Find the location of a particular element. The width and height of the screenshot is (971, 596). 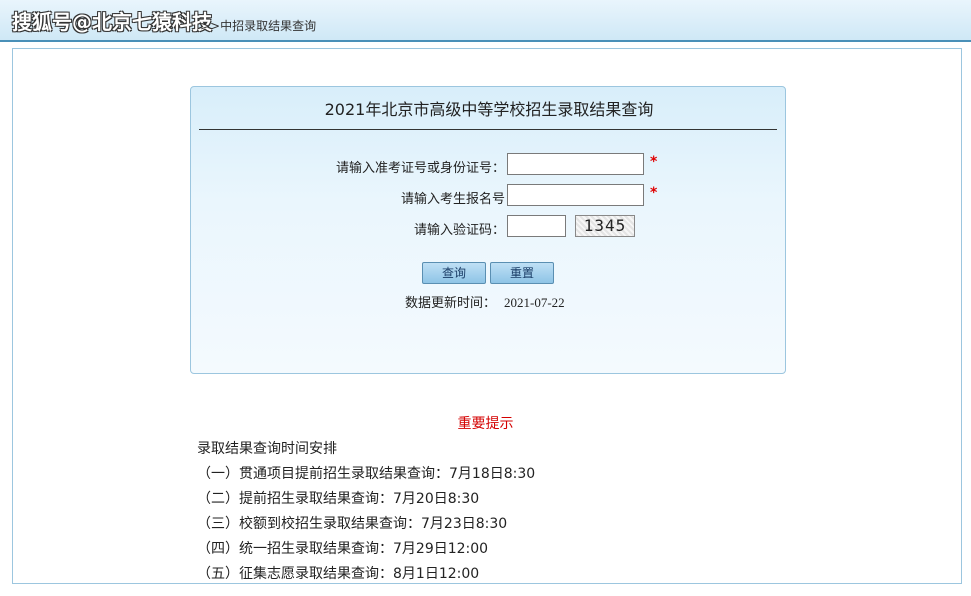

title-divider is located at coordinates (488, 129).